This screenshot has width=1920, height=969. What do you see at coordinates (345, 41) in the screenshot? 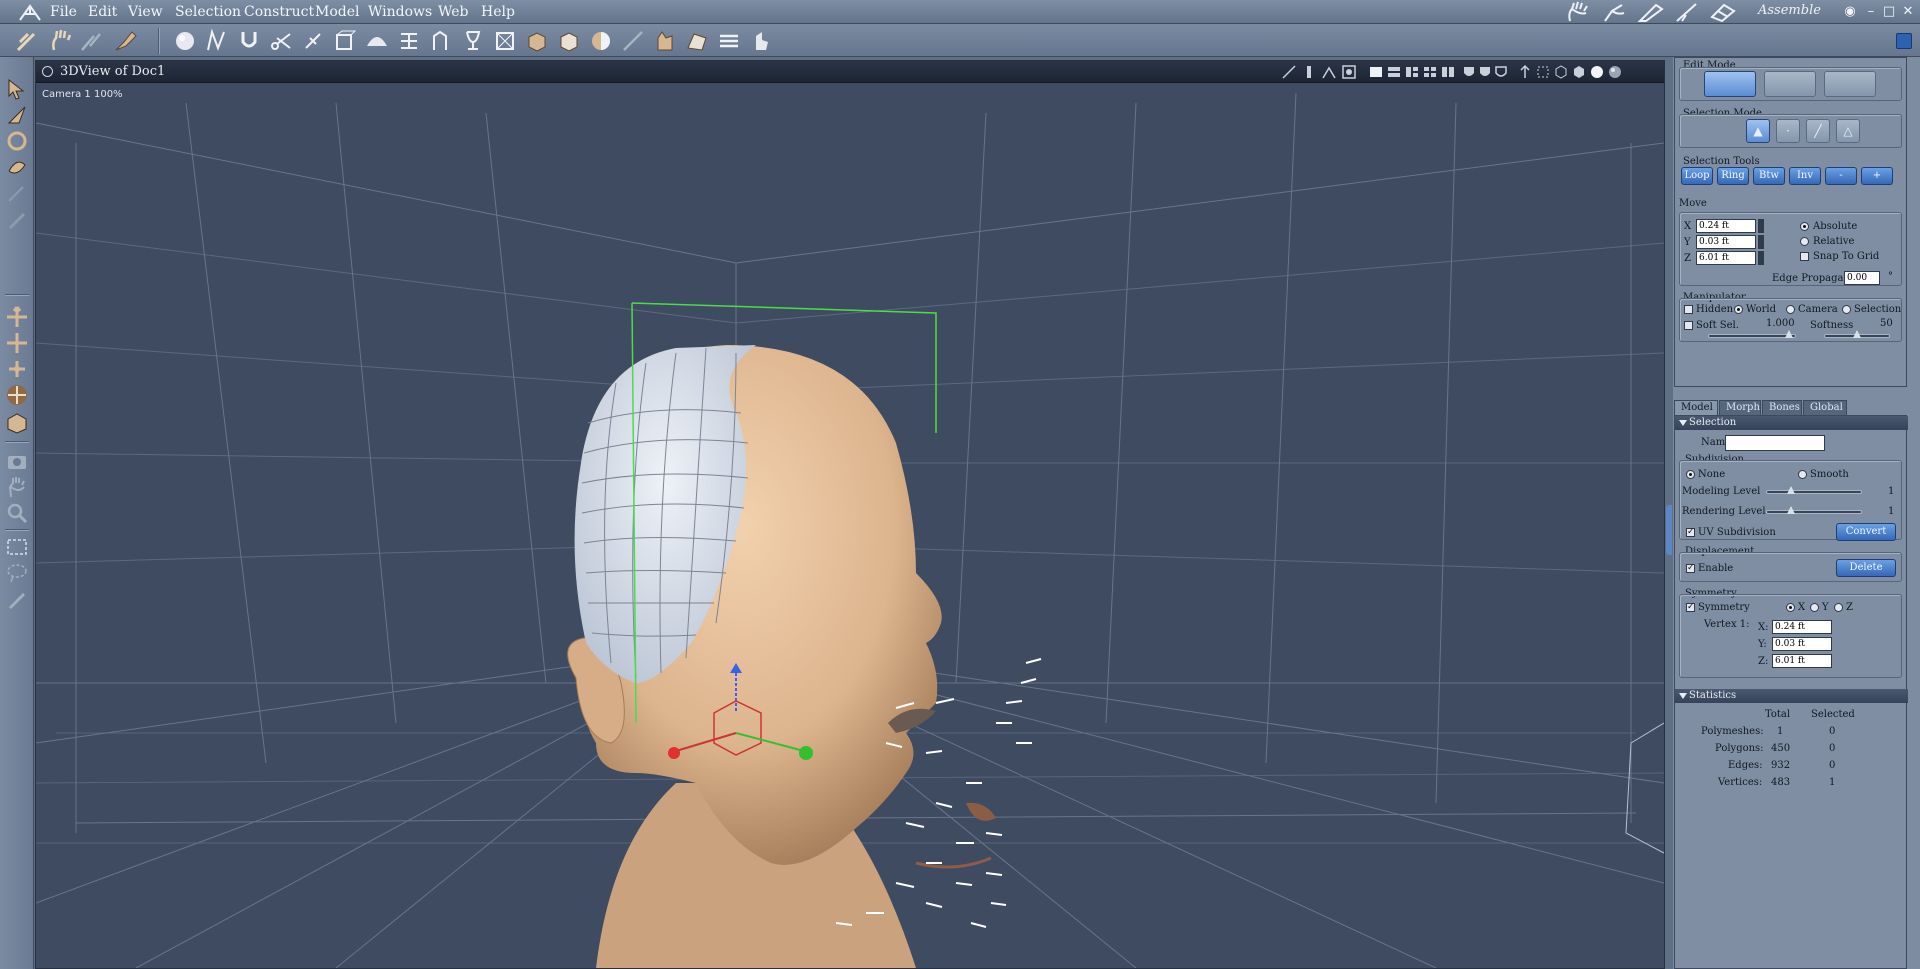
I see `extrude-icon` at bounding box center [345, 41].